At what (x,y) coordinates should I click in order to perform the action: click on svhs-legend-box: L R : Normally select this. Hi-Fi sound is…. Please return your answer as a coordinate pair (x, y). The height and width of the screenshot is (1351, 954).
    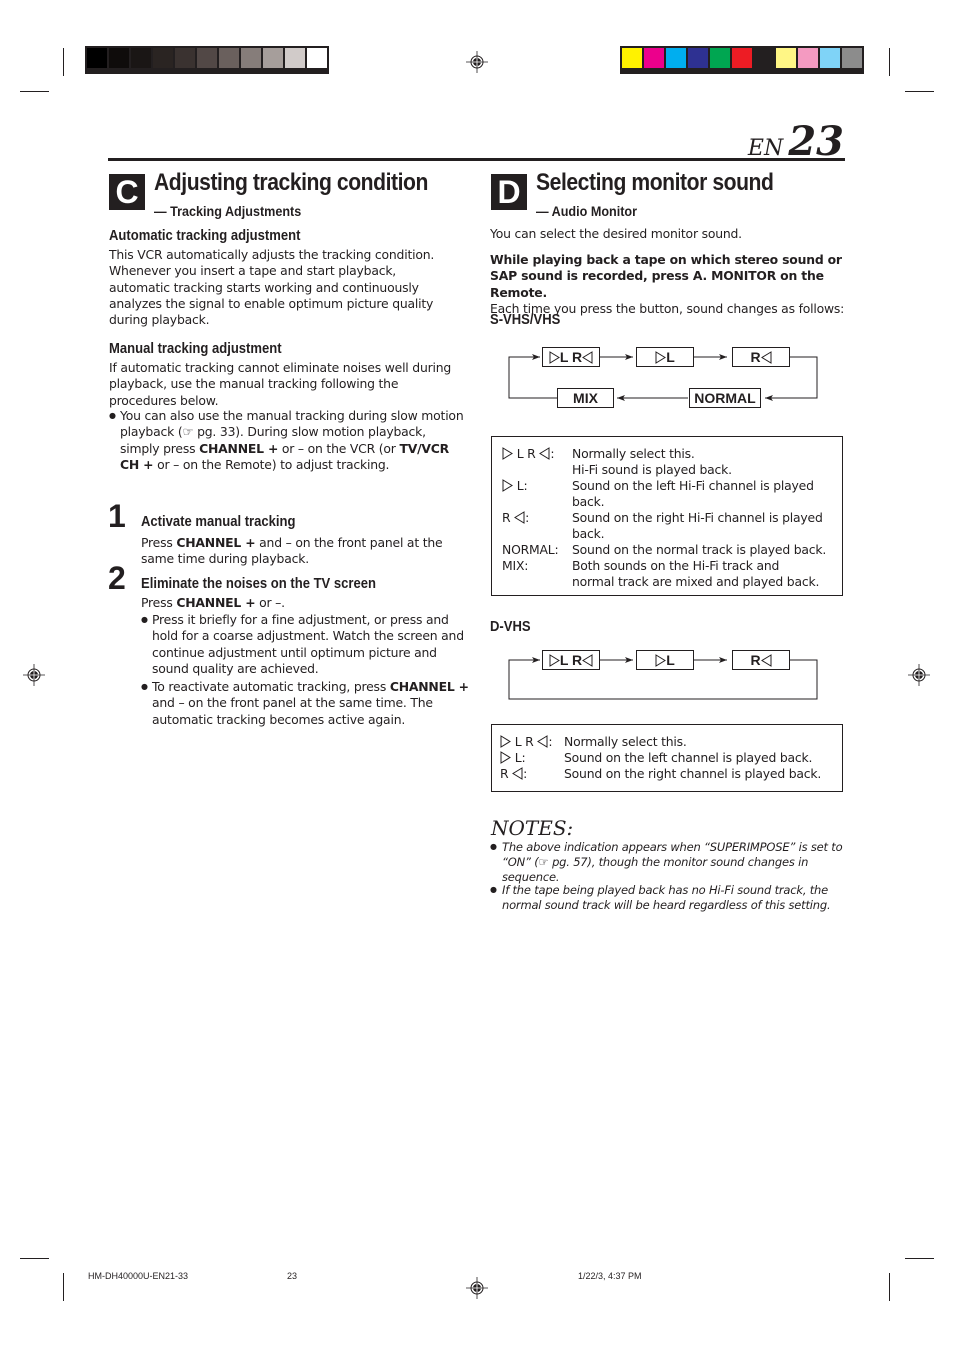
    Looking at the image, I should click on (667, 516).